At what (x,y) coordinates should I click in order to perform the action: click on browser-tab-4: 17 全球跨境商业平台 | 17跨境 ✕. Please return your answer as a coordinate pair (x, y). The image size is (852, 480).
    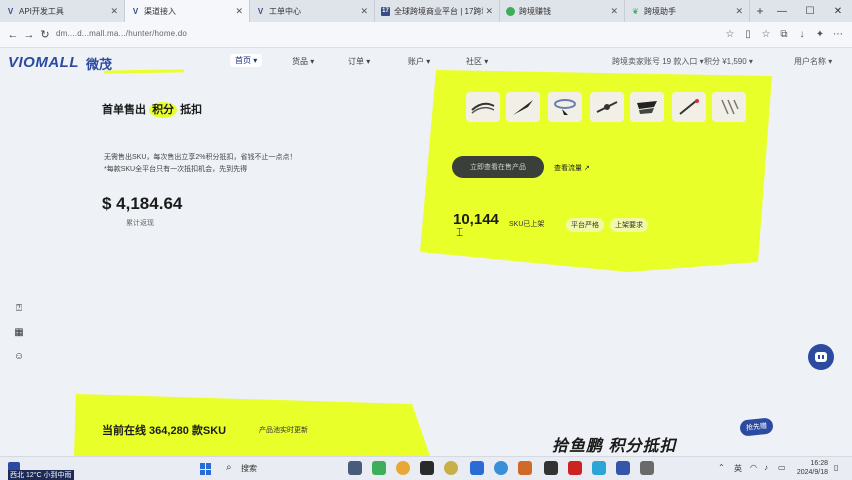
    Looking at the image, I should click on (437, 11).